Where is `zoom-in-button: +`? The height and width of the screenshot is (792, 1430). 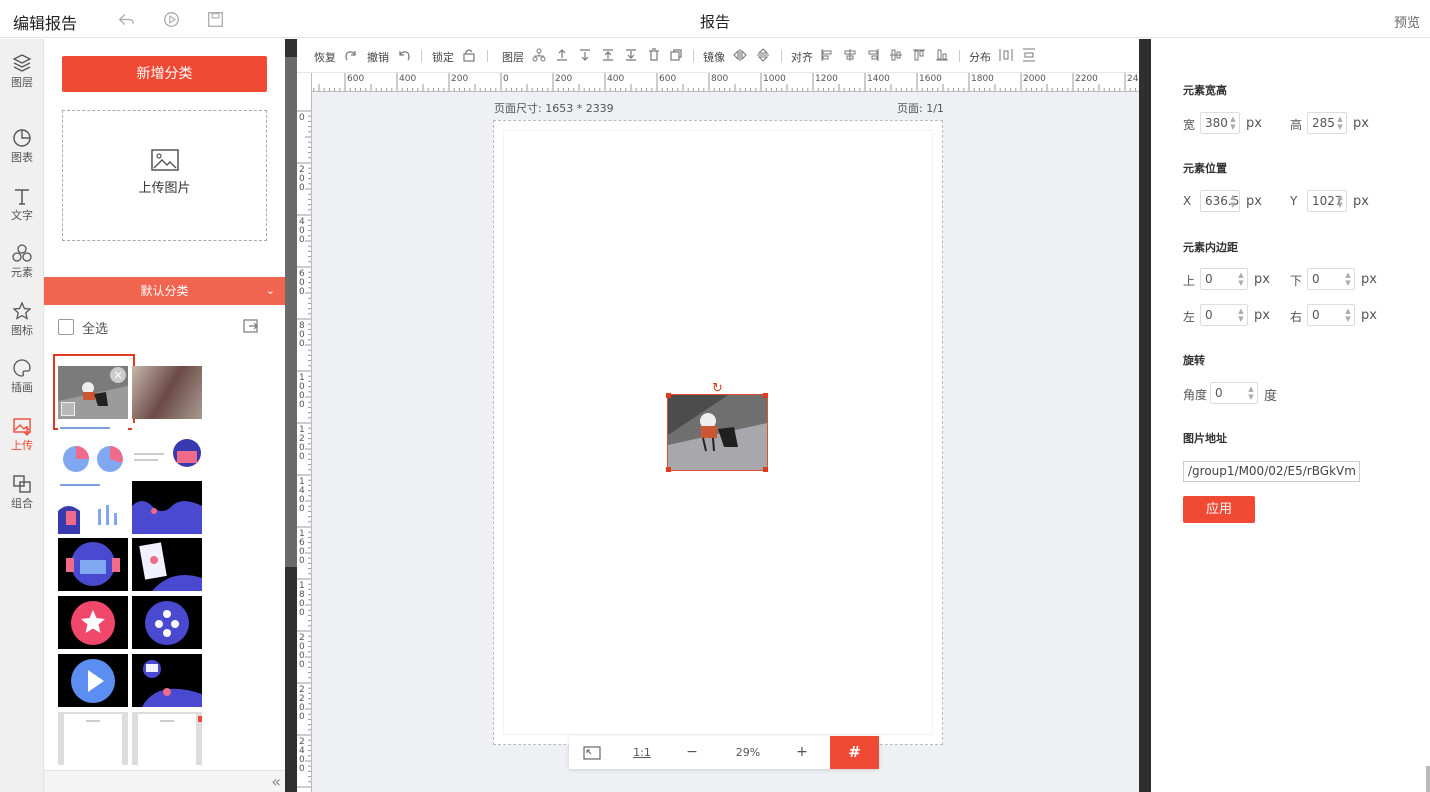 zoom-in-button: + is located at coordinates (802, 752).